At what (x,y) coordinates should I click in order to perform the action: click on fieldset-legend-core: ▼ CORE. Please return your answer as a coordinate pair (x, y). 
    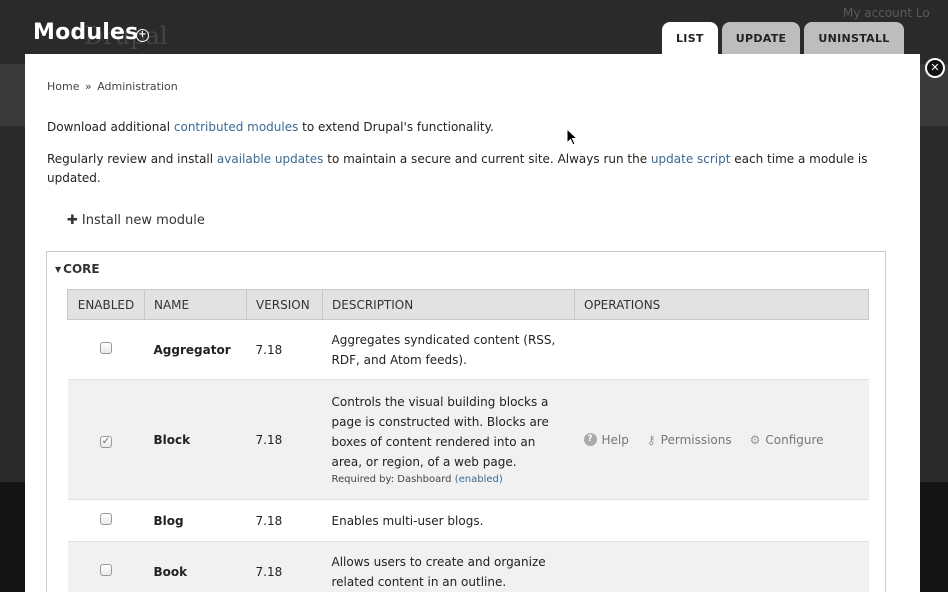
    Looking at the image, I should click on (77, 269).